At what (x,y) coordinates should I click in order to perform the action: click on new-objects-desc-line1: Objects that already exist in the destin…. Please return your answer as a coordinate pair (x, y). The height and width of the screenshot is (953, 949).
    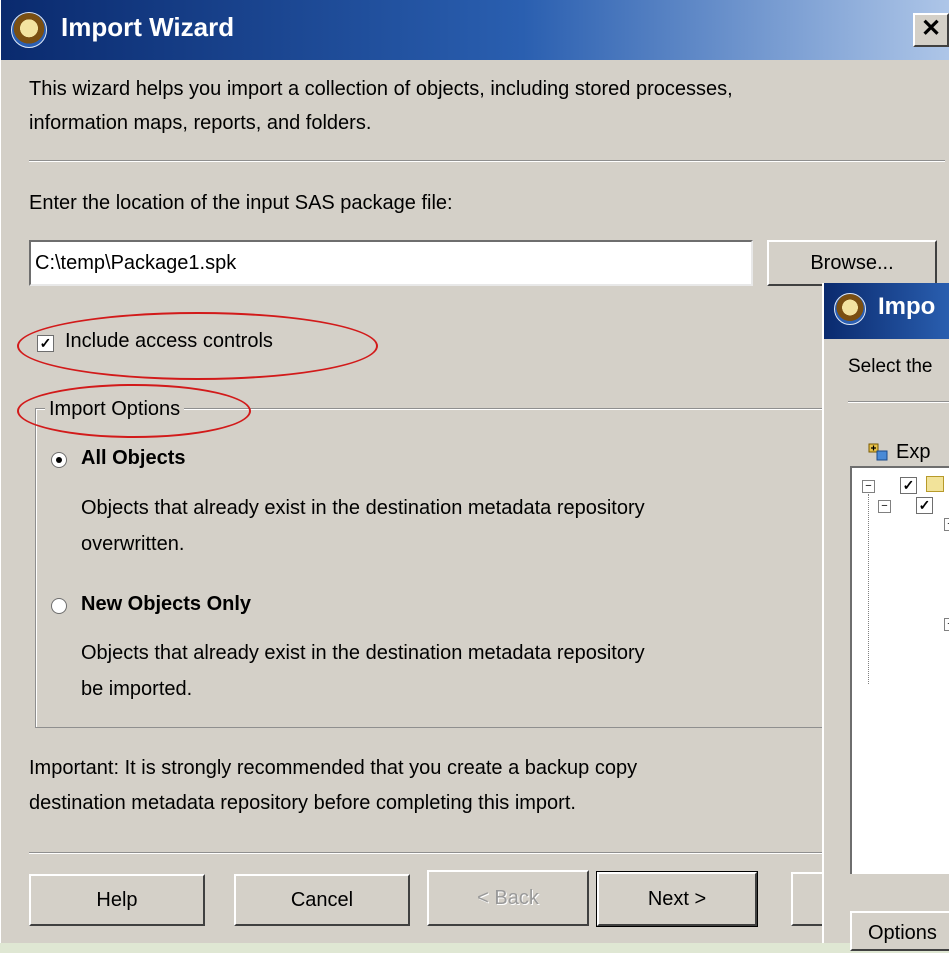
    Looking at the image, I should click on (363, 653).